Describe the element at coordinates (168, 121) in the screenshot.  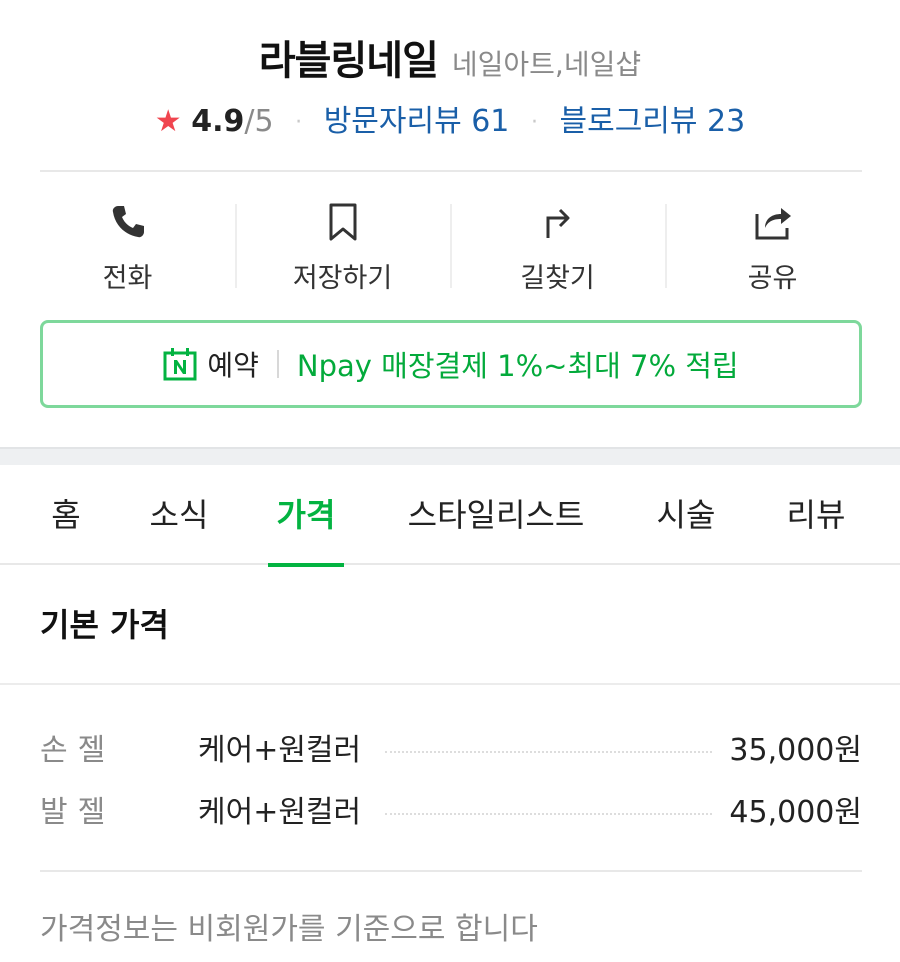
I see `star-icon: ★` at that location.